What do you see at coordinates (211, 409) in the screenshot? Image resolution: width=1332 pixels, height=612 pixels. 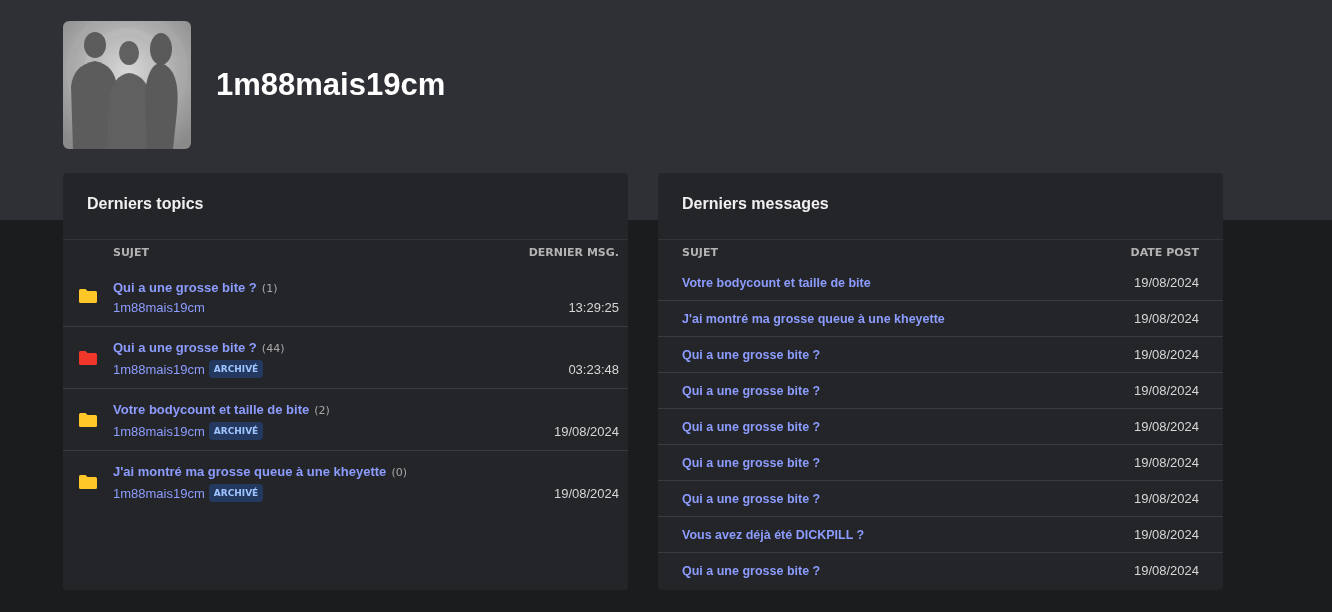 I see `topic-link: Votre bodycount et taille de bite` at bounding box center [211, 409].